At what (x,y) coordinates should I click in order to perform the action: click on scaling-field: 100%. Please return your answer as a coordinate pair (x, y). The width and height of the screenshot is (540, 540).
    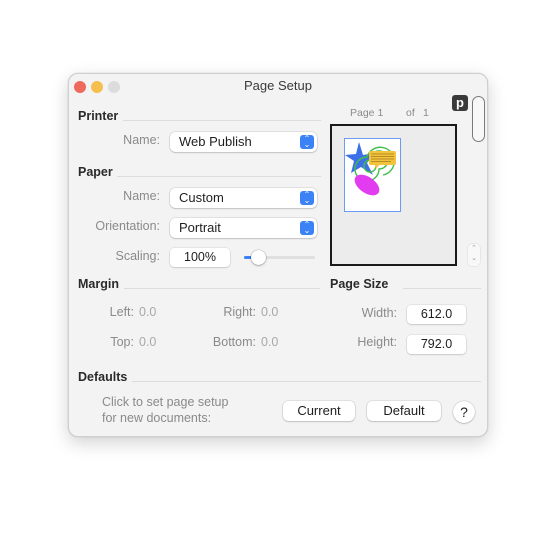
    Looking at the image, I should click on (200, 257).